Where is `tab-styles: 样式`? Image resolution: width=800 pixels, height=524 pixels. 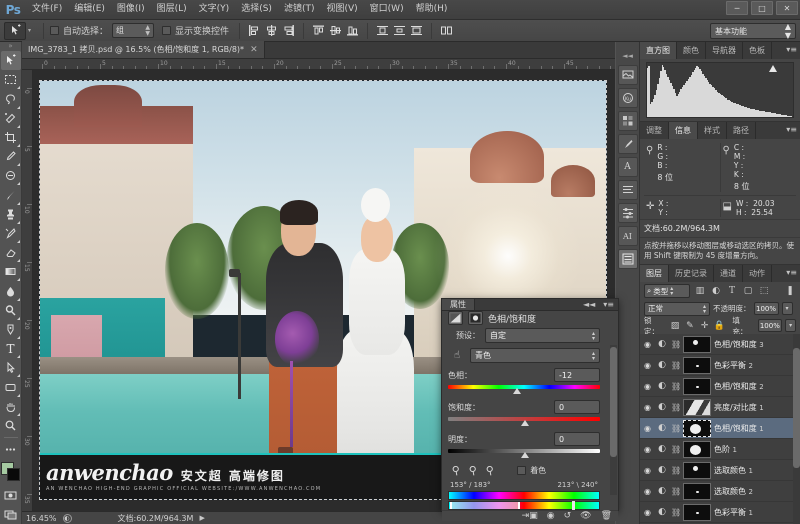 tab-styles: 样式 is located at coordinates (712, 130).